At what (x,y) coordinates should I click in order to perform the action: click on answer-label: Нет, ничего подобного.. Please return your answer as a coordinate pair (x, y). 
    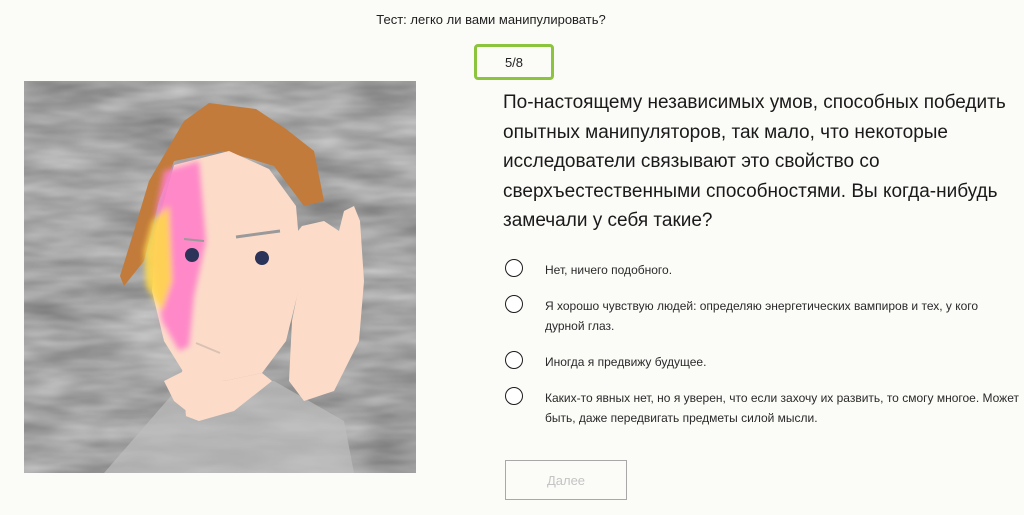
    Looking at the image, I should click on (609, 270).